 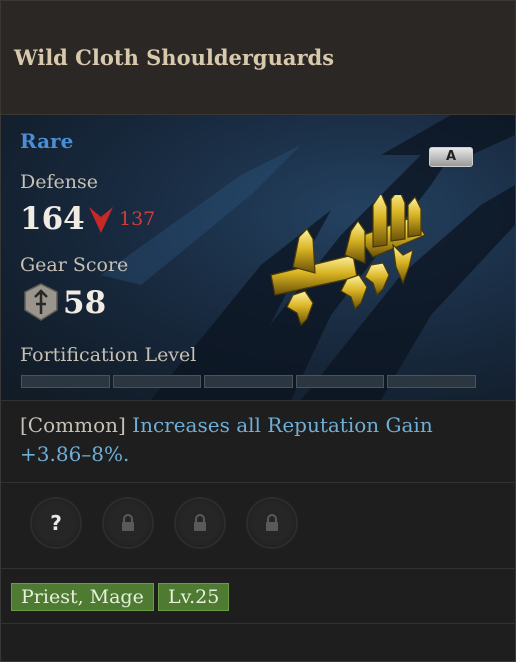 I want to click on class-tag: Priest, Mage, so click(x=82, y=597).